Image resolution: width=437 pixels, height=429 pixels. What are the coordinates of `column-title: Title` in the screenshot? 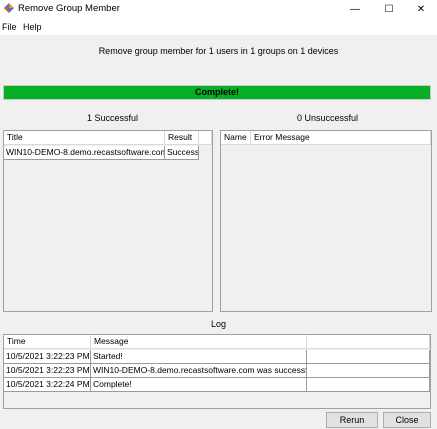 It's located at (84, 138).